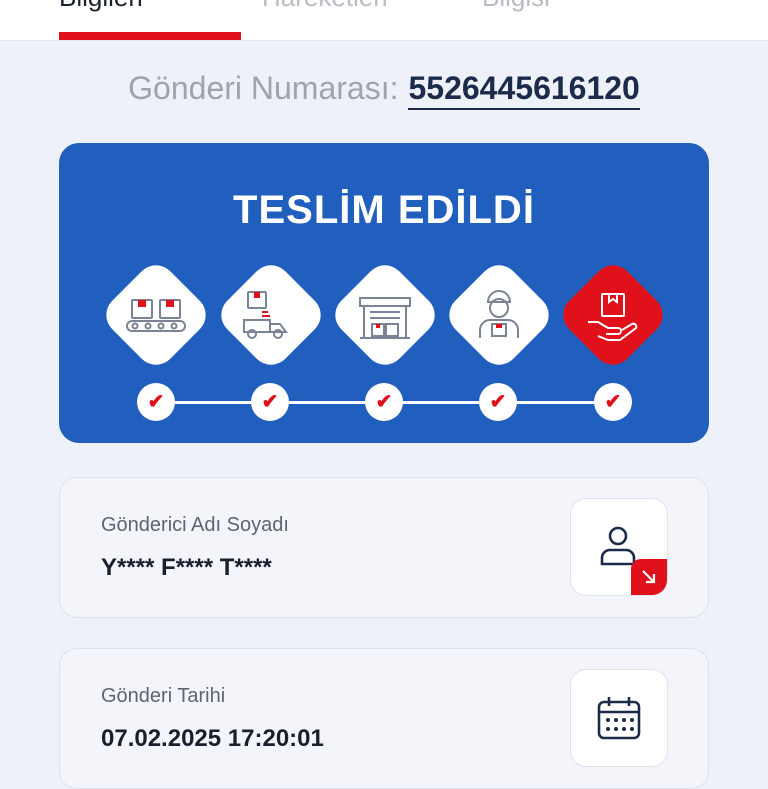  What do you see at coordinates (384, 20) in the screenshot?
I see `tab-bar: Bilgileri Hareketleri Bilgisi` at bounding box center [384, 20].